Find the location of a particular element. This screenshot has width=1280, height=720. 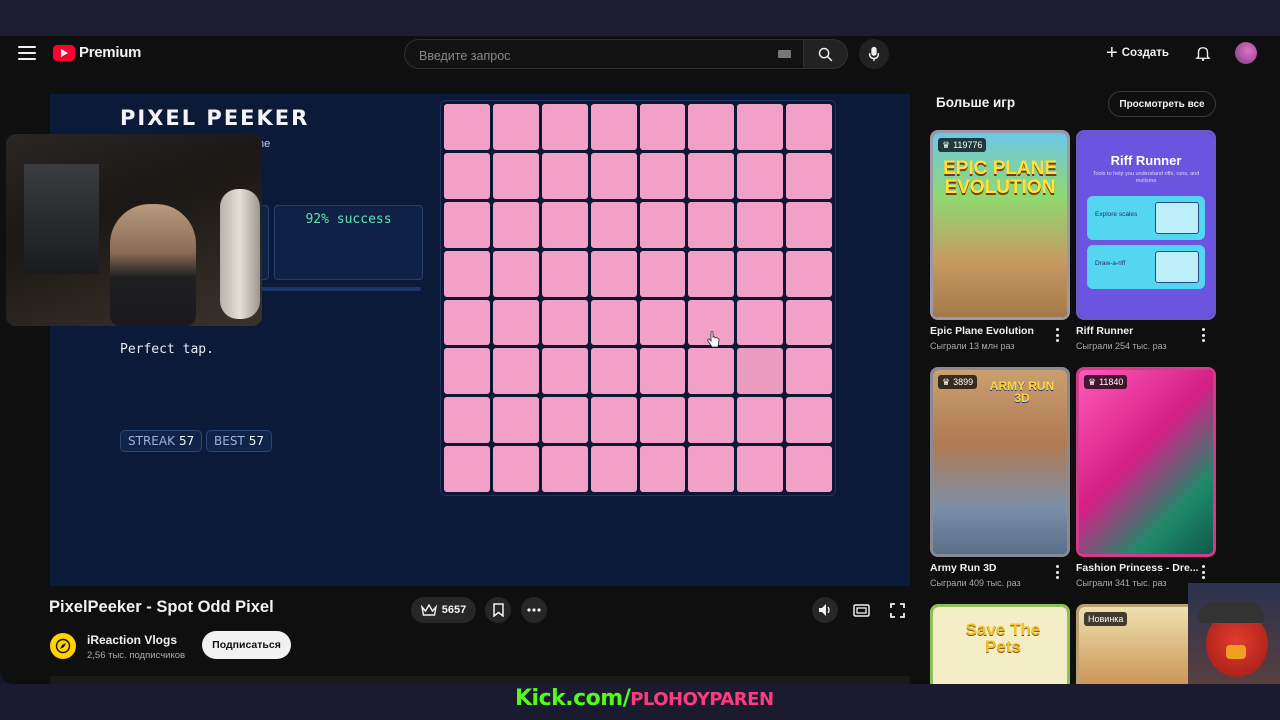

fullscreen-button is located at coordinates (897, 610).